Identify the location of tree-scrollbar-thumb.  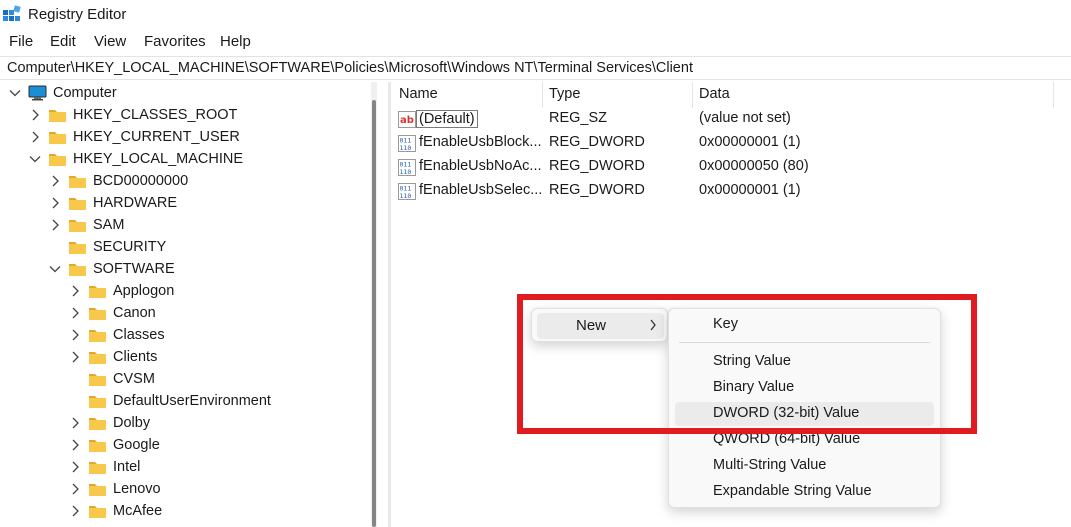
(374, 313).